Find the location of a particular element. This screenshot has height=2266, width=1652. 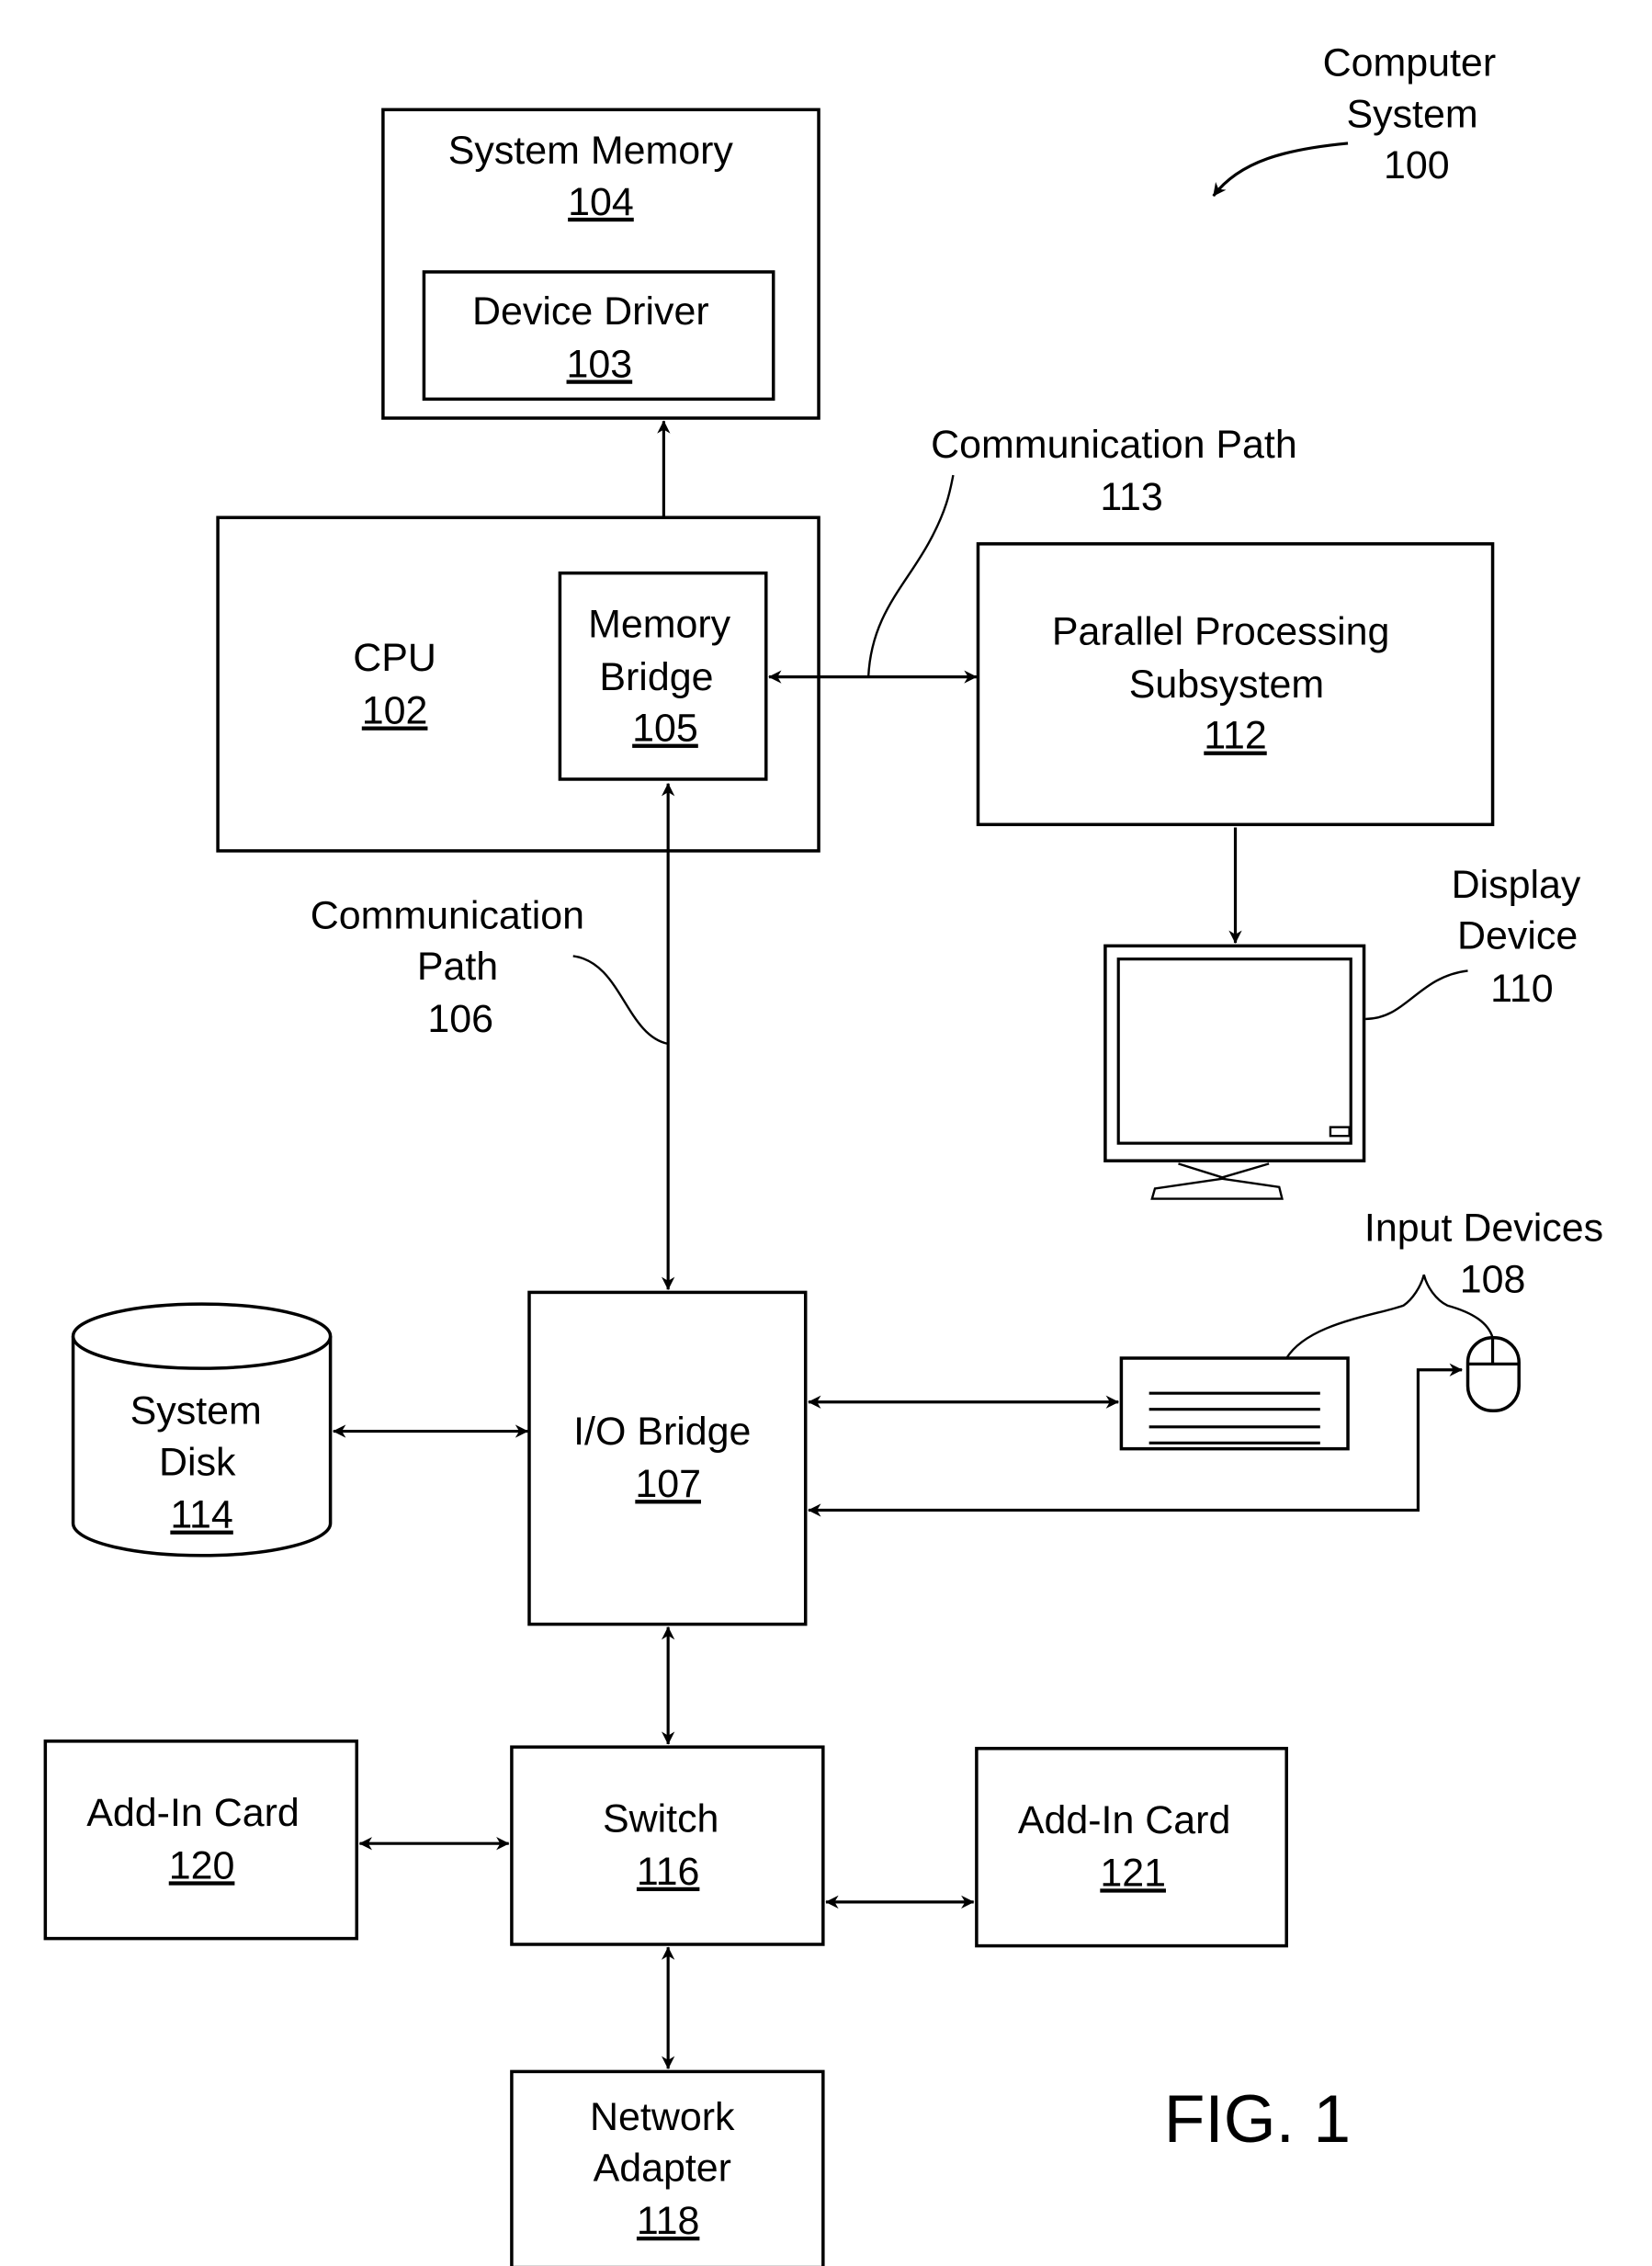

memory-bridge-label-line-2: Bridge is located at coordinates (656, 677).